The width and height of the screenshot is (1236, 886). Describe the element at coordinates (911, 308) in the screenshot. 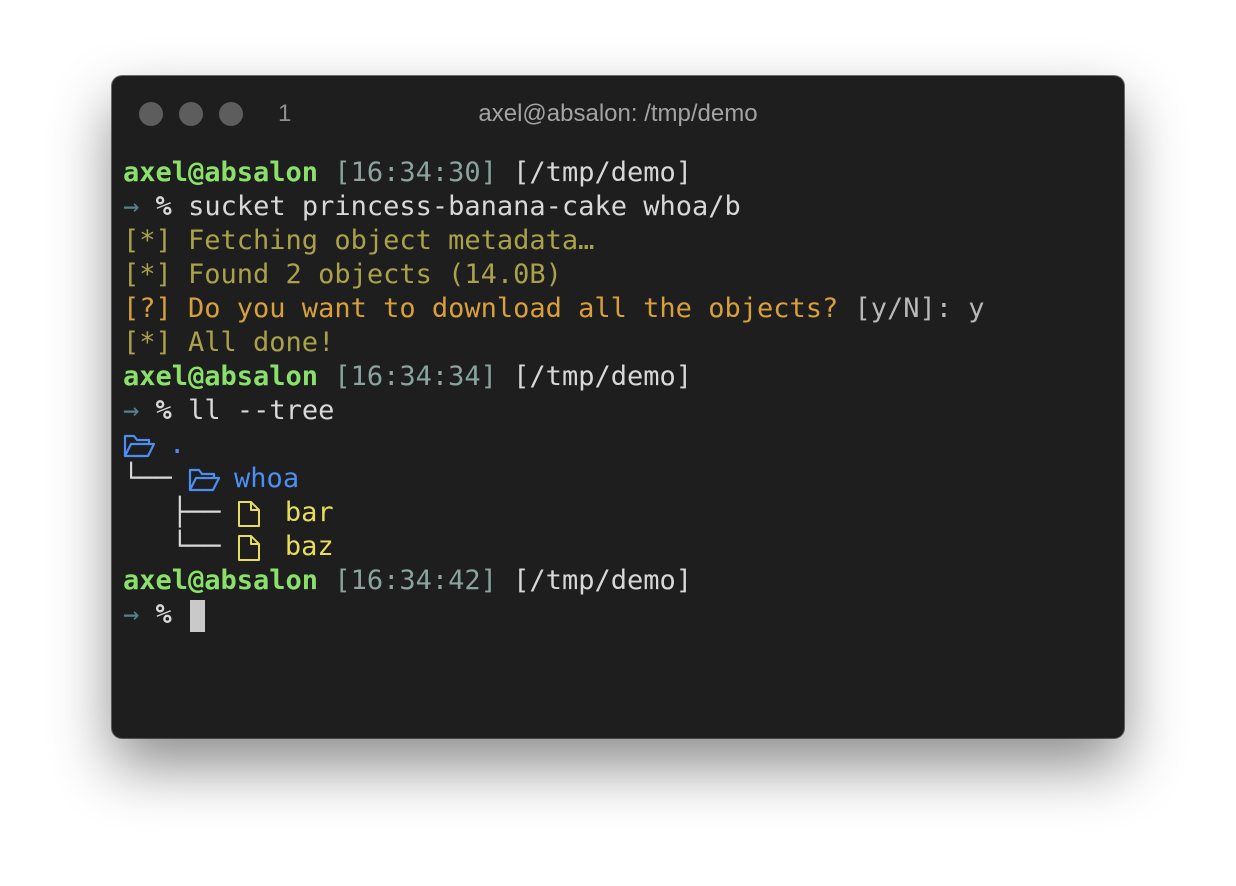

I see `output-answer: [y/N]: y` at that location.